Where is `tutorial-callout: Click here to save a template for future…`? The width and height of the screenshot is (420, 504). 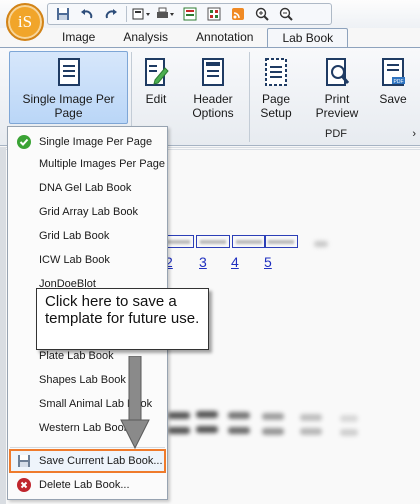
tutorial-callout: Click here to save a template for future… is located at coordinates (122, 319).